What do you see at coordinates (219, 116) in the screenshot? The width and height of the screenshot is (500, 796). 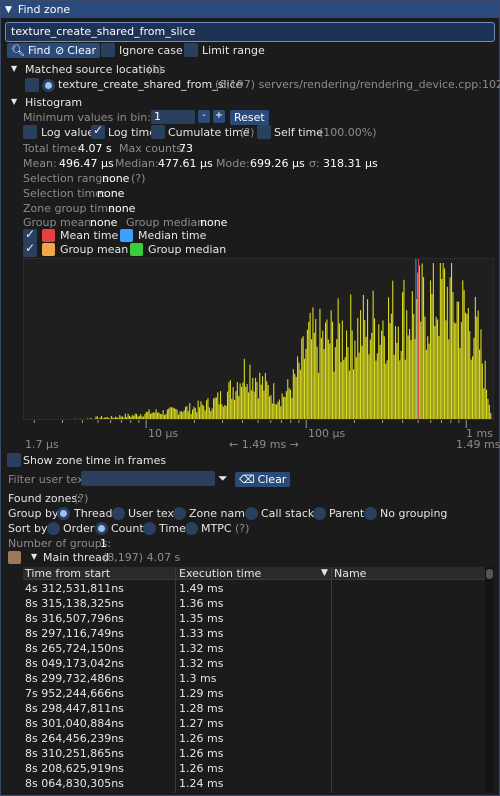 I see `min-values-increment: +` at bounding box center [219, 116].